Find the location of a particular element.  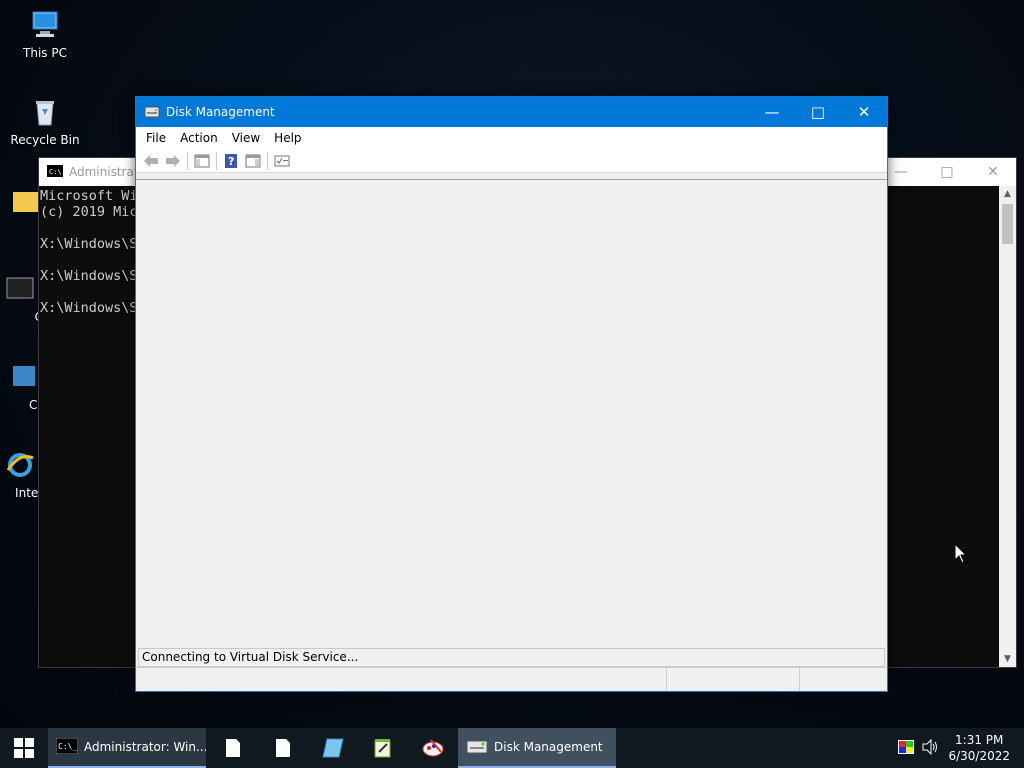

paint-icon is located at coordinates (433, 748).